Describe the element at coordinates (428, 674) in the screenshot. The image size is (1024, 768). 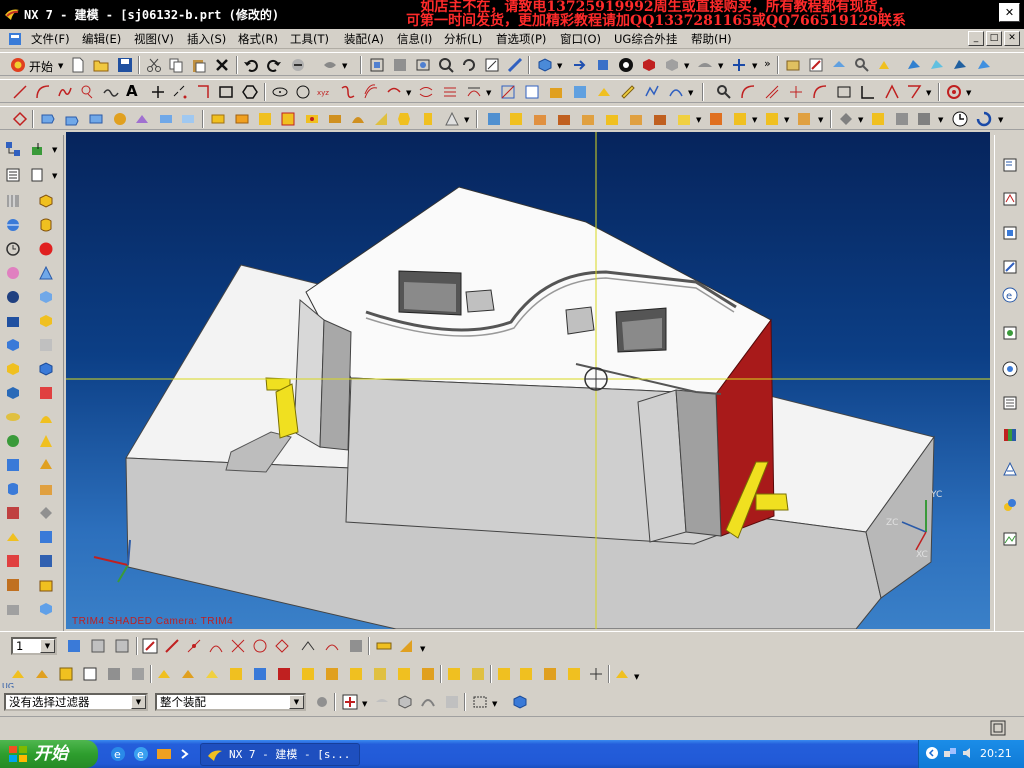
I see `product-outline-icon` at that location.